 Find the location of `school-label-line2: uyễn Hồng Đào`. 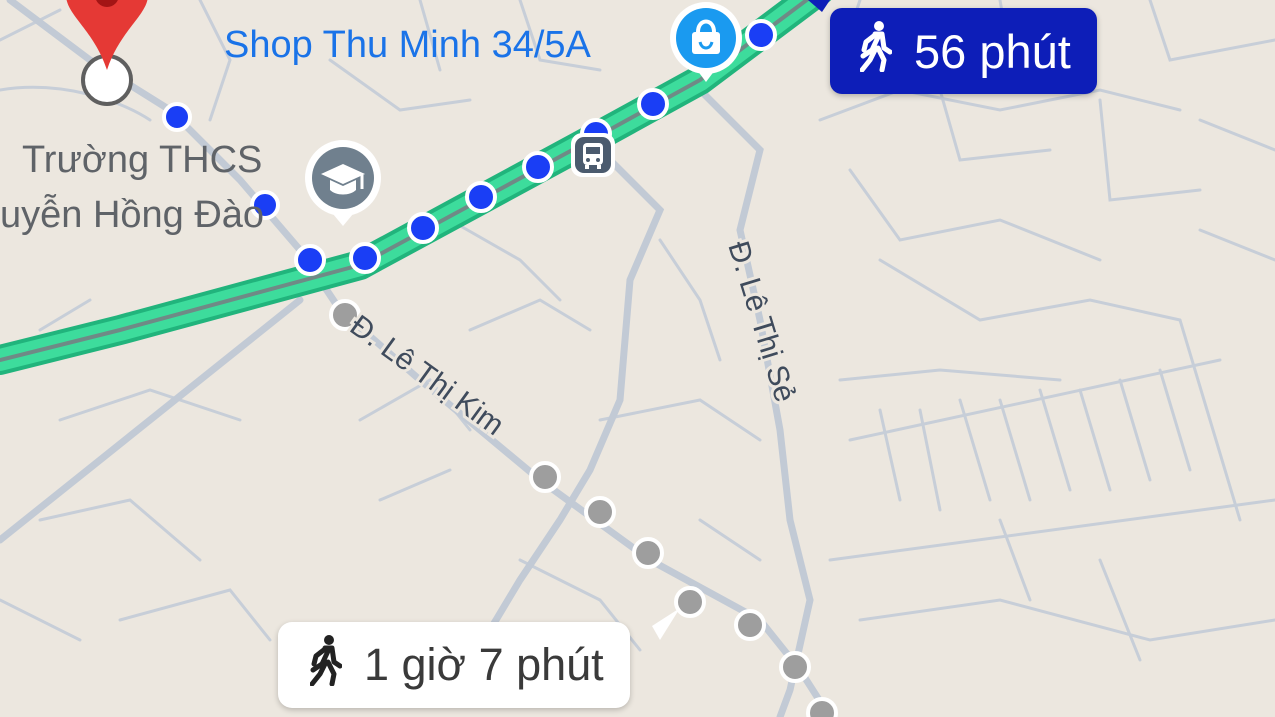

school-label-line2: uyễn Hồng Đào is located at coordinates (132, 215).